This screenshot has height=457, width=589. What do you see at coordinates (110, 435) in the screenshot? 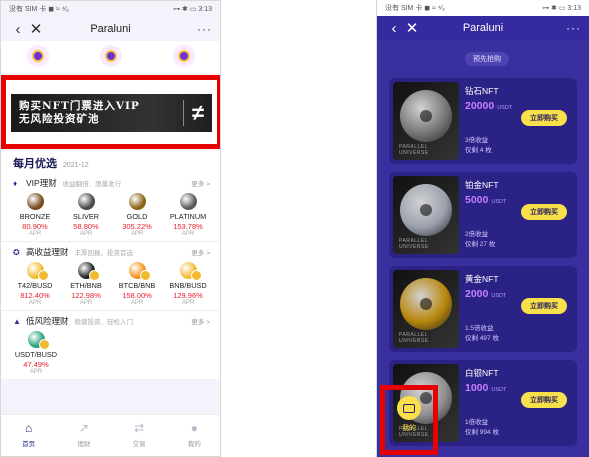
I see `bottom-tab-bar: ⌂ 首页 ↗ 理财 ⇄ 交易 ● 我的` at bounding box center [110, 435].